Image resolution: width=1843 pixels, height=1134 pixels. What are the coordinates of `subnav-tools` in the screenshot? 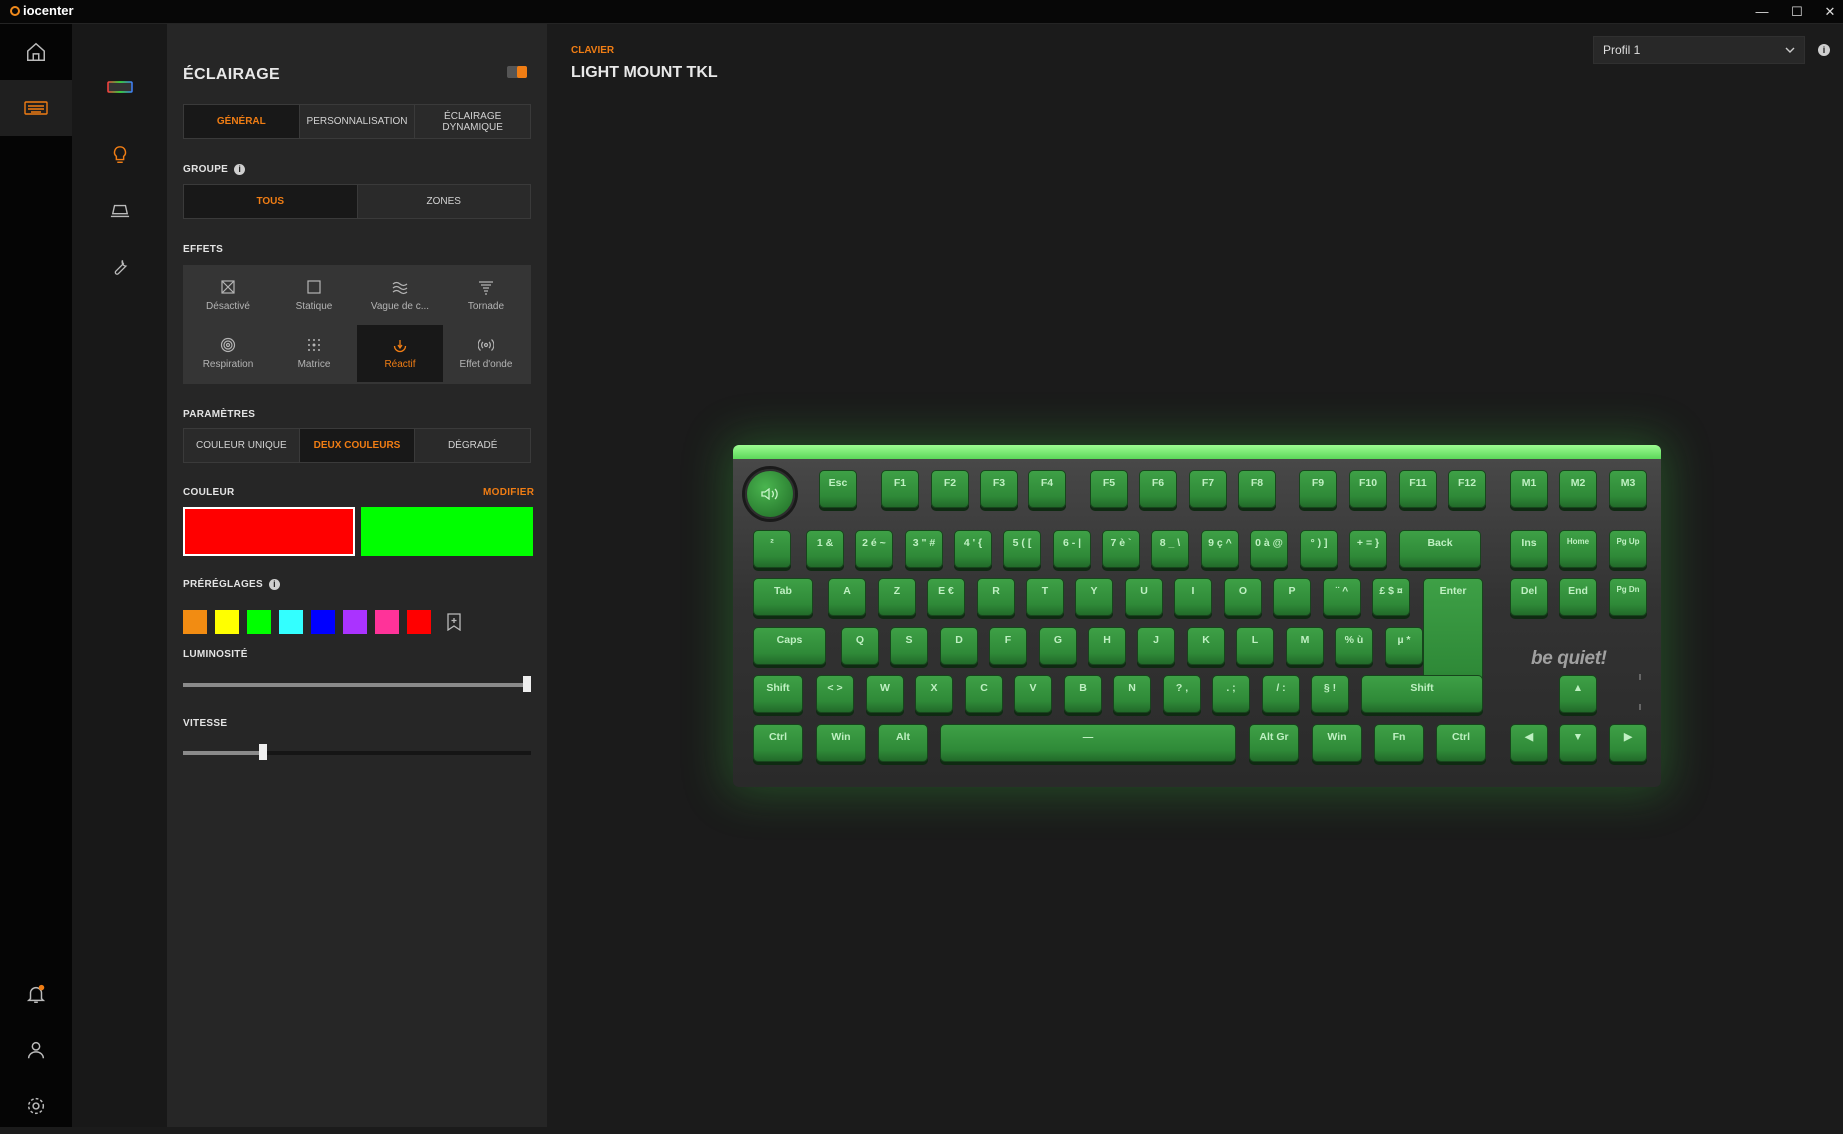 It's located at (119, 267).